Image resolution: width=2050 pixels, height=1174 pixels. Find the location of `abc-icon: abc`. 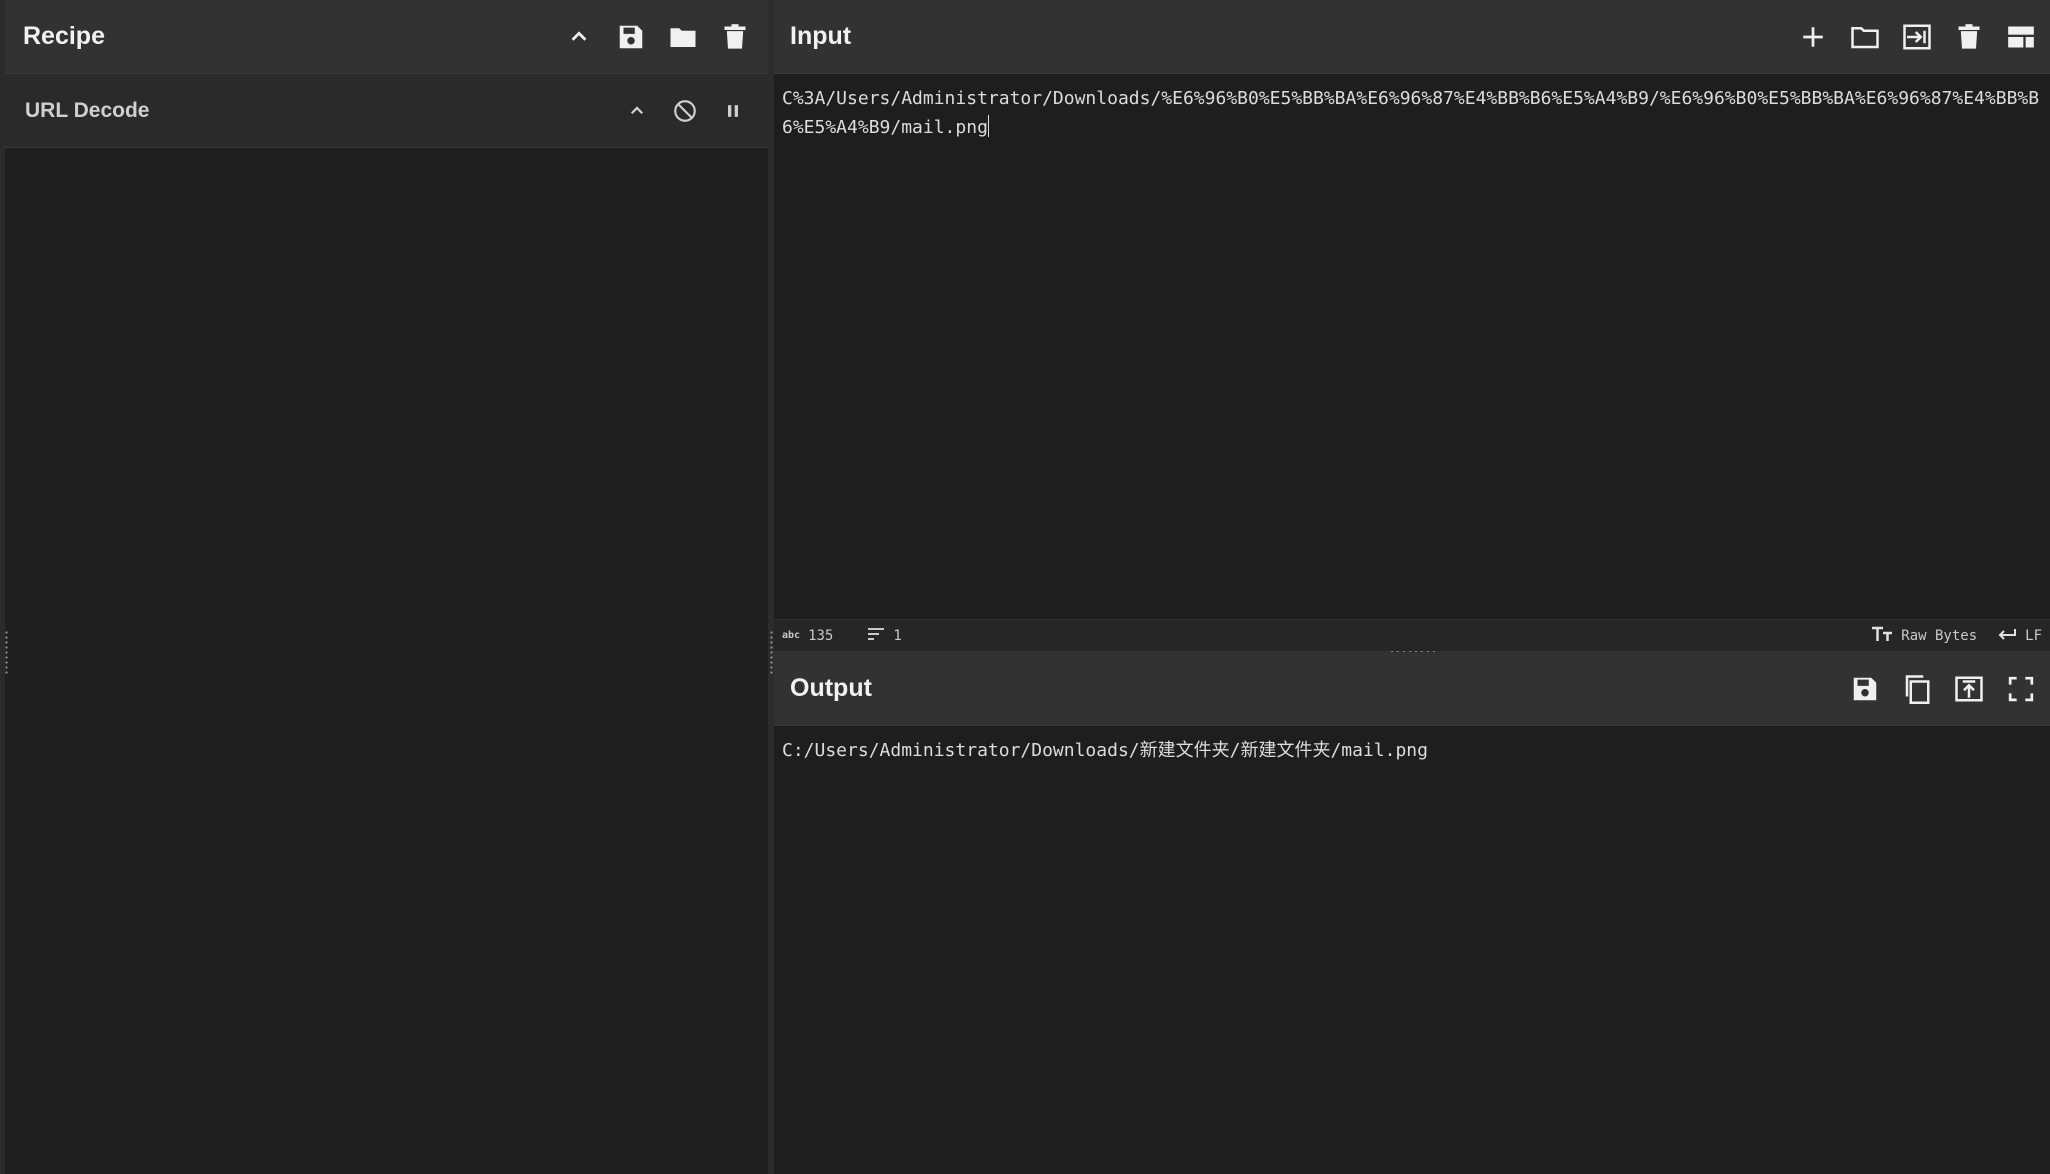

abc-icon: abc is located at coordinates (791, 635).